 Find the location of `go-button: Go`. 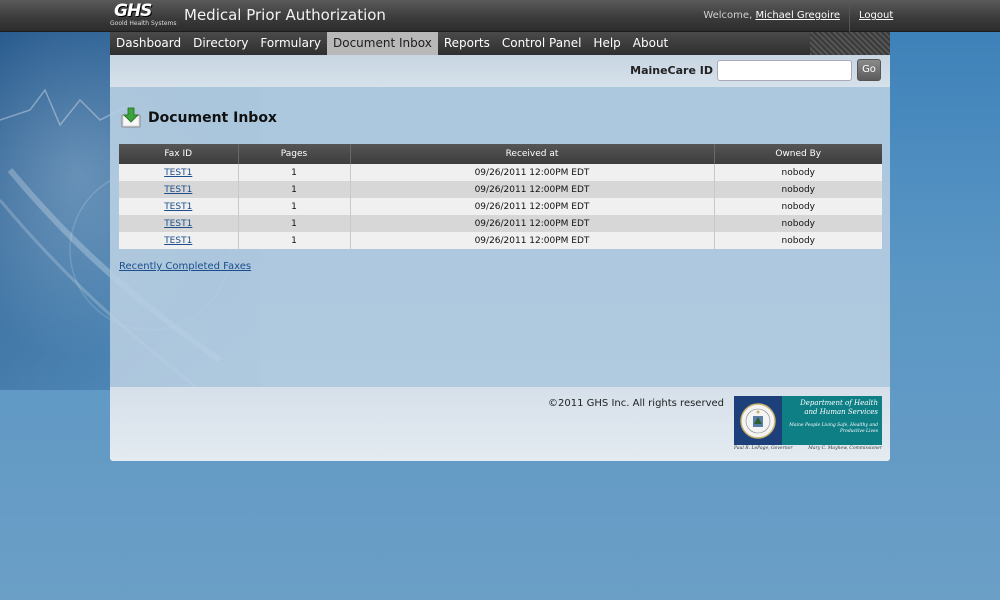

go-button: Go is located at coordinates (869, 70).